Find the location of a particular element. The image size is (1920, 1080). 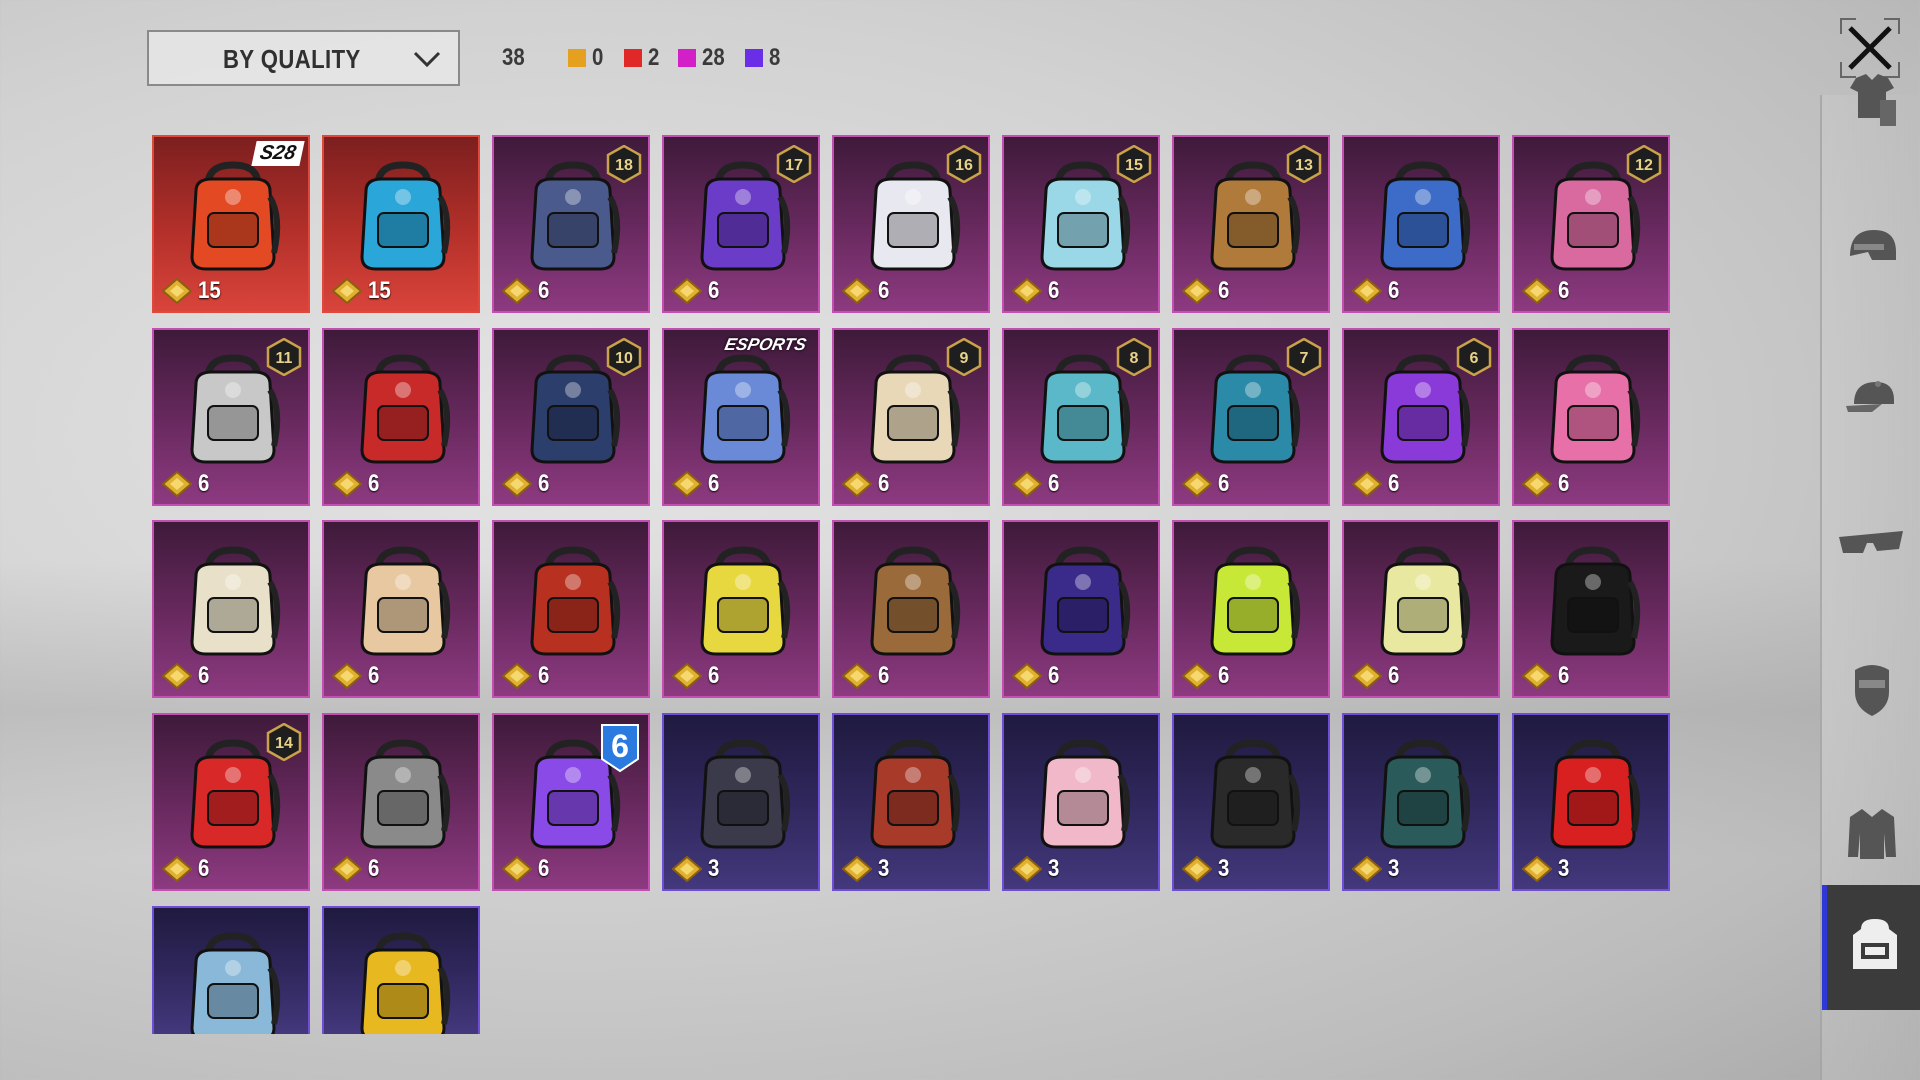

sidebar-item-cap is located at coordinates (1871, 400).